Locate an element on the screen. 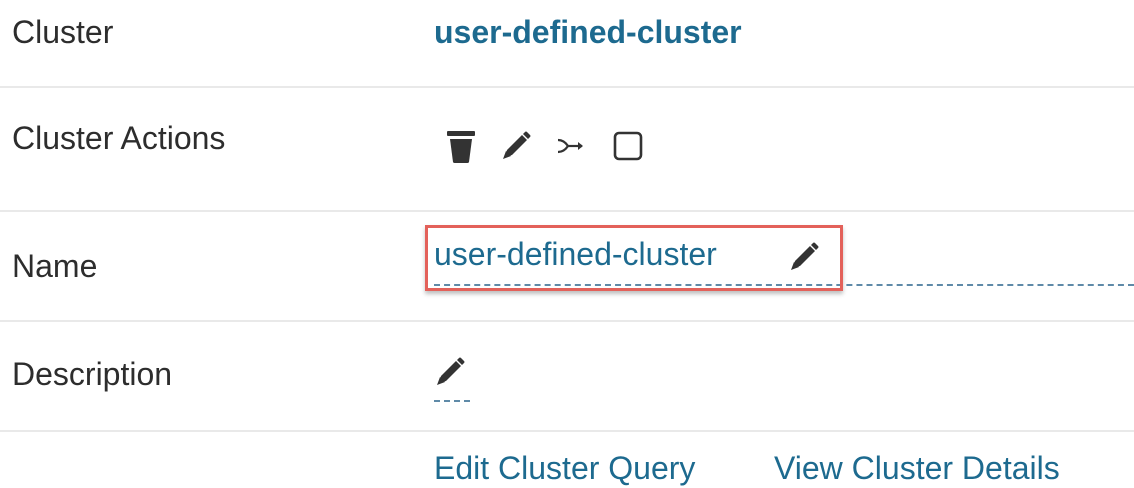 The width and height of the screenshot is (1134, 488). cluster-title: user-defined-cluster is located at coordinates (588, 32).